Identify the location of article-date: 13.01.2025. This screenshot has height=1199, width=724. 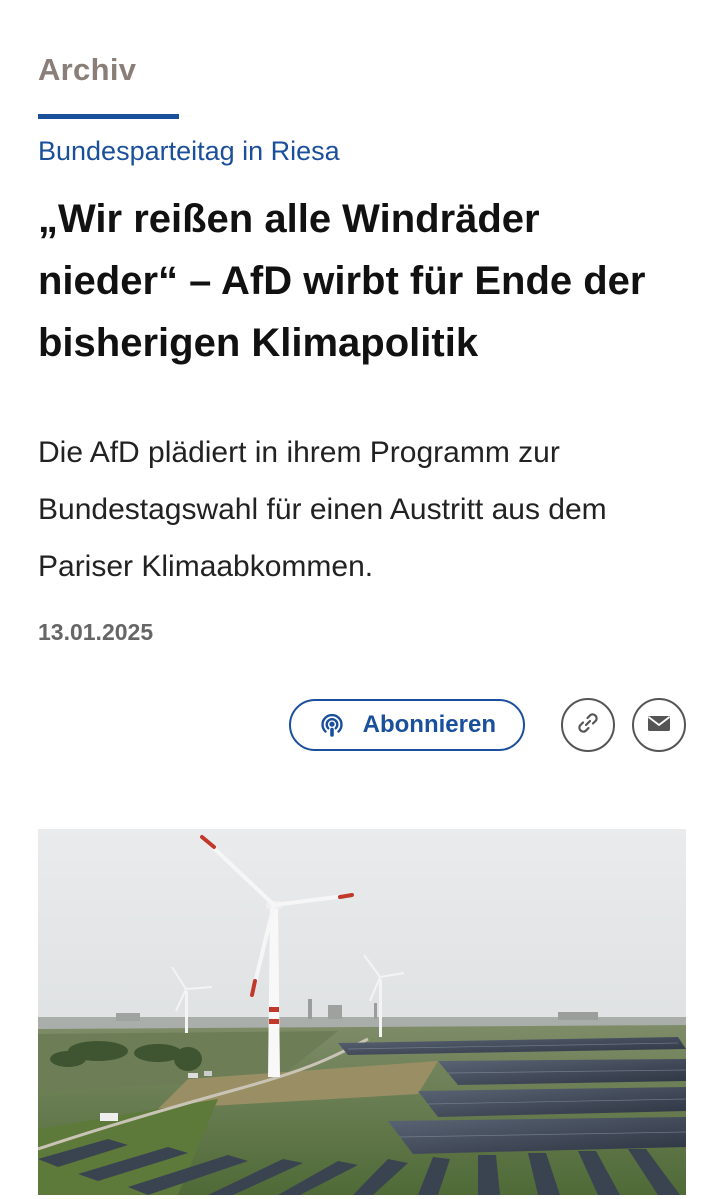
(96, 632).